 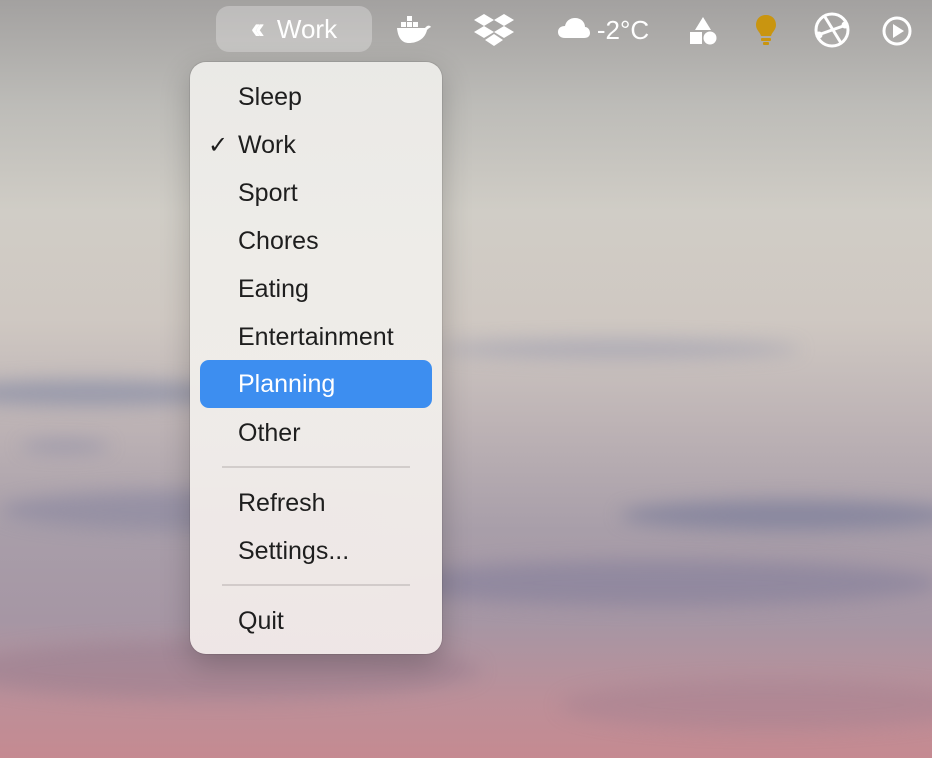 I want to click on menu-item-chores: Chores, so click(x=316, y=241).